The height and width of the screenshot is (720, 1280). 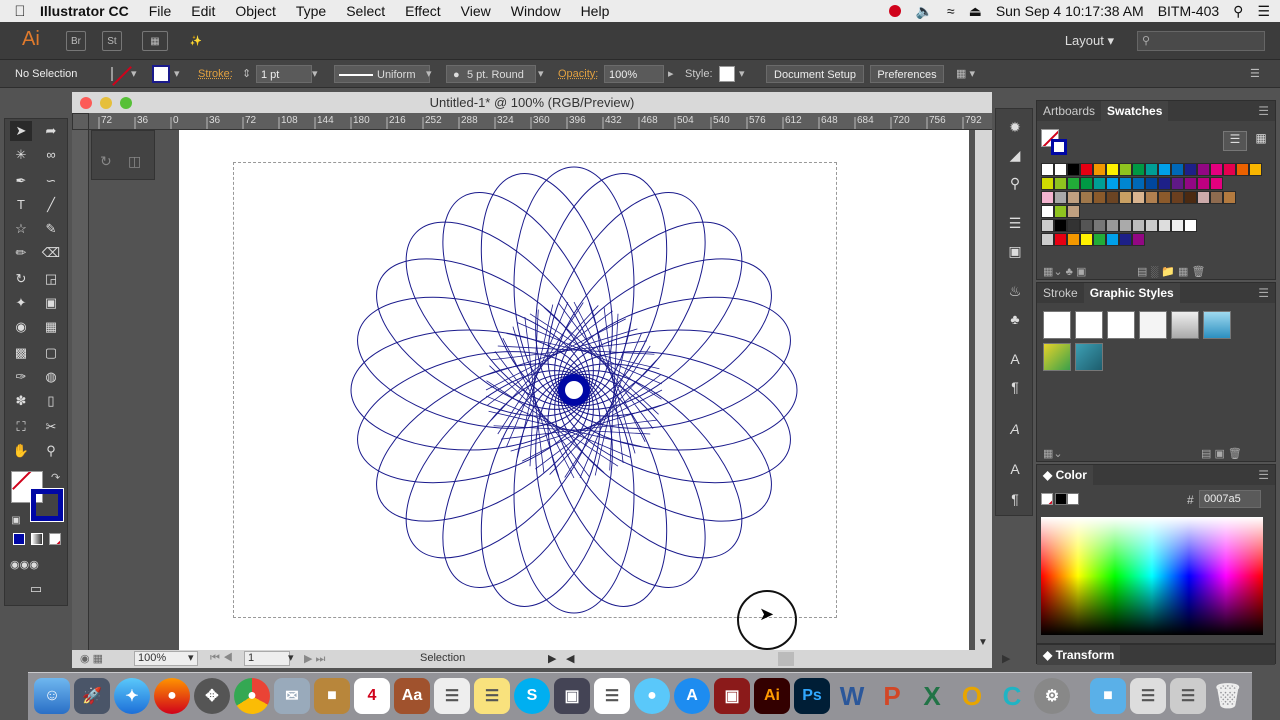 What do you see at coordinates (1065, 475) in the screenshot?
I see `tab-color: ◆ Color` at bounding box center [1065, 475].